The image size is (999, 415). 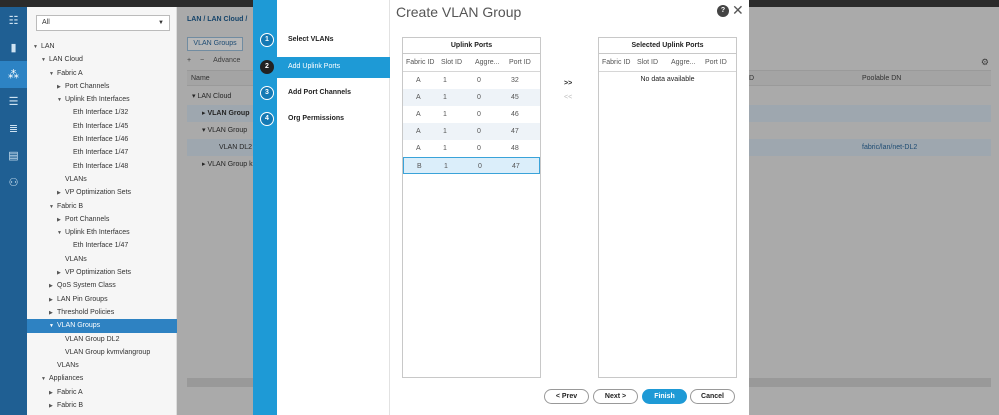 What do you see at coordinates (102, 392) in the screenshot?
I see `tree-item: ▶ Fabric A` at bounding box center [102, 392].